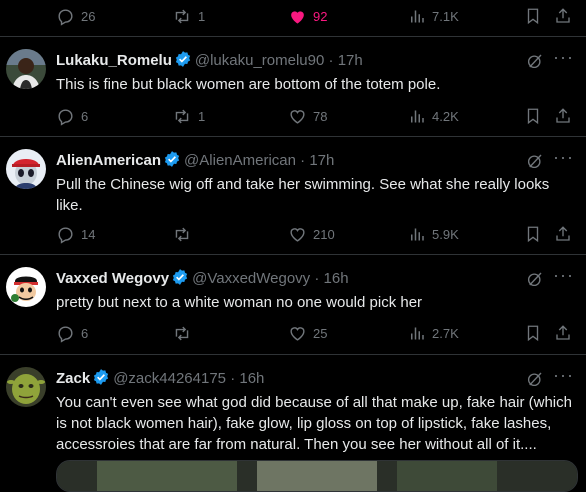  What do you see at coordinates (88, 16) in the screenshot?
I see `reply-count: 26` at bounding box center [88, 16].